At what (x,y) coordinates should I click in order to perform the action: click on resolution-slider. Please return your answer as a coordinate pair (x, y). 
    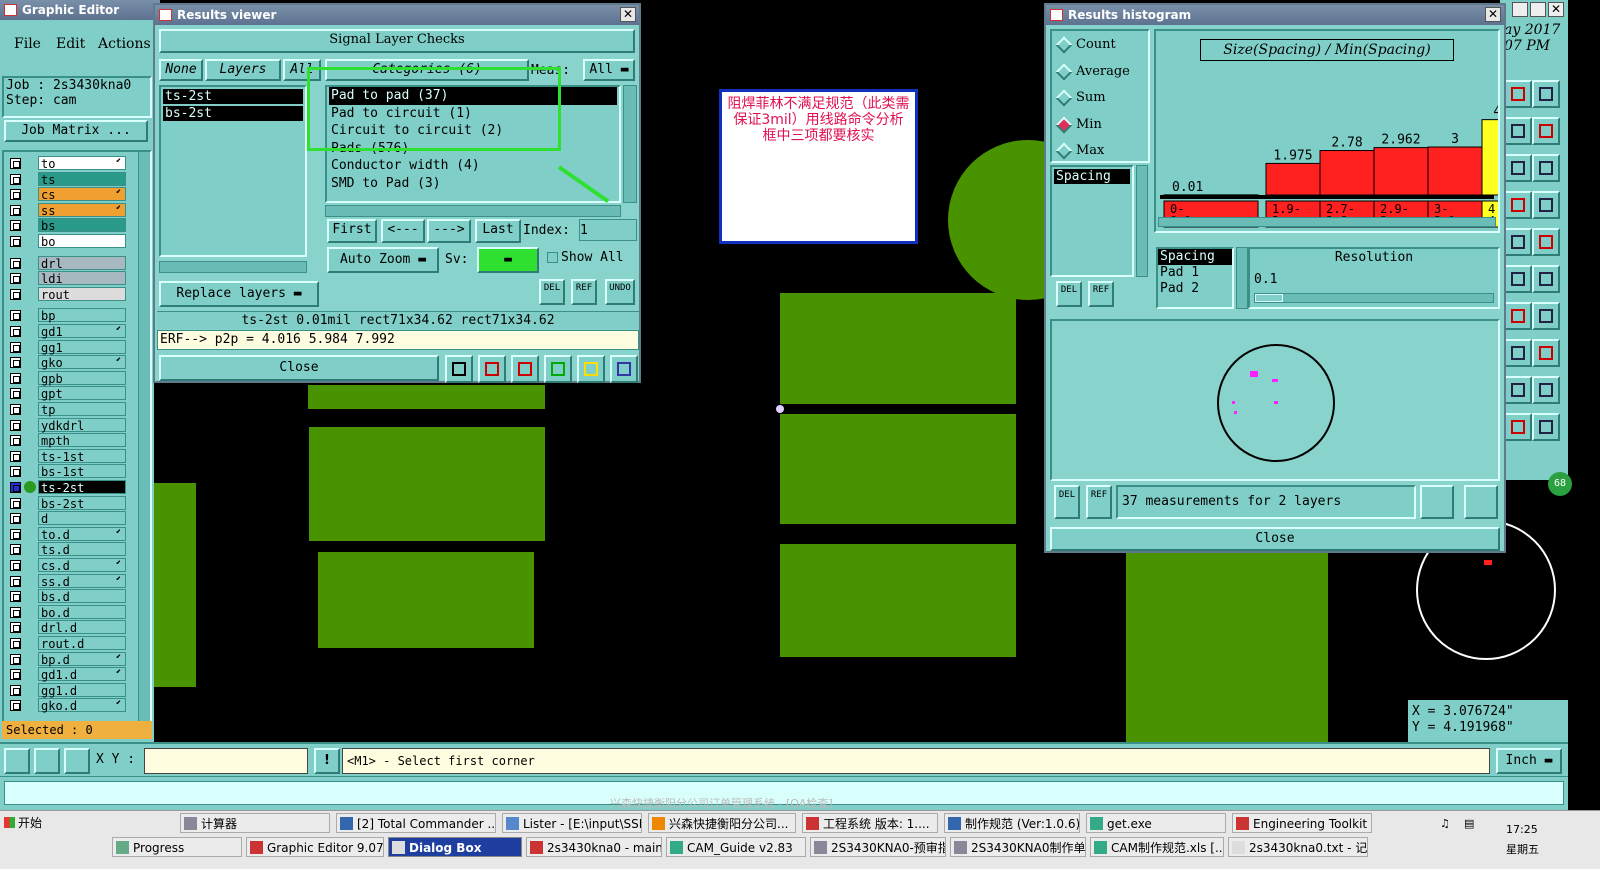
    Looking at the image, I should click on (1374, 298).